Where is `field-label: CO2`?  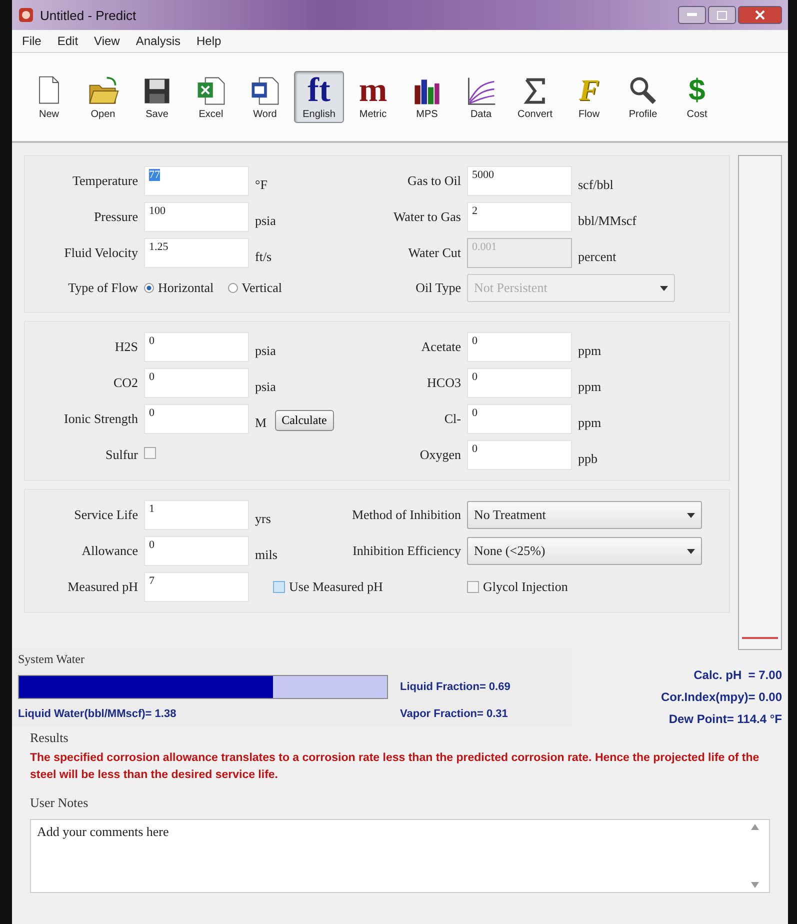
field-label: CO2 is located at coordinates (125, 383).